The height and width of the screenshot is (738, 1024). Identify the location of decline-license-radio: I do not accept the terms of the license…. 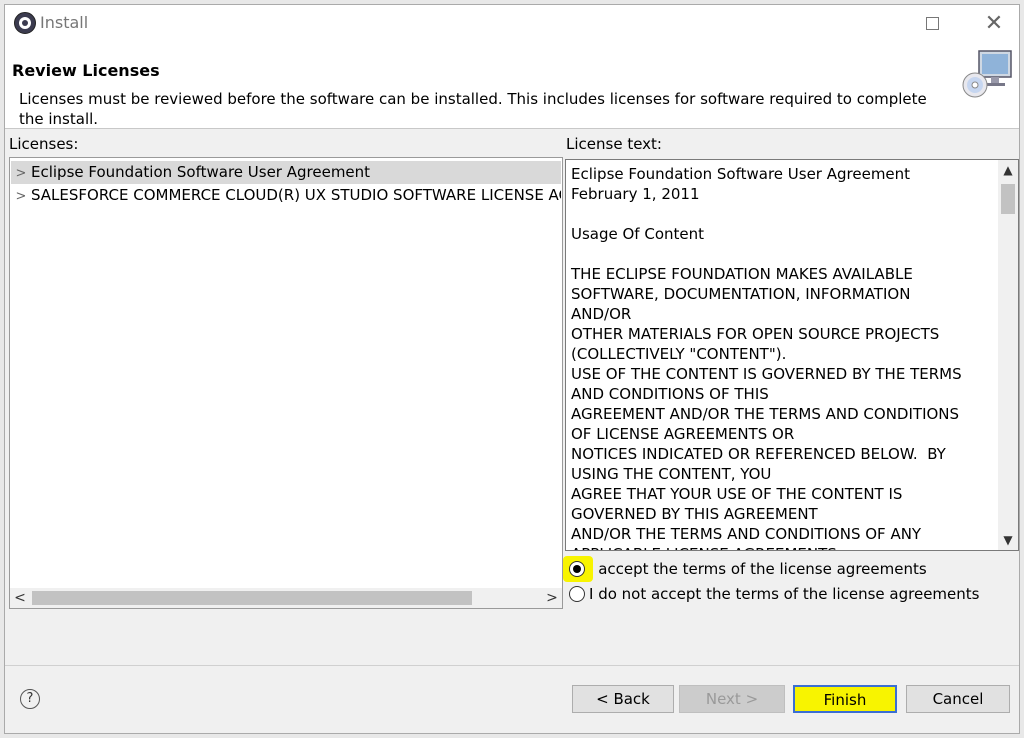
(774, 594).